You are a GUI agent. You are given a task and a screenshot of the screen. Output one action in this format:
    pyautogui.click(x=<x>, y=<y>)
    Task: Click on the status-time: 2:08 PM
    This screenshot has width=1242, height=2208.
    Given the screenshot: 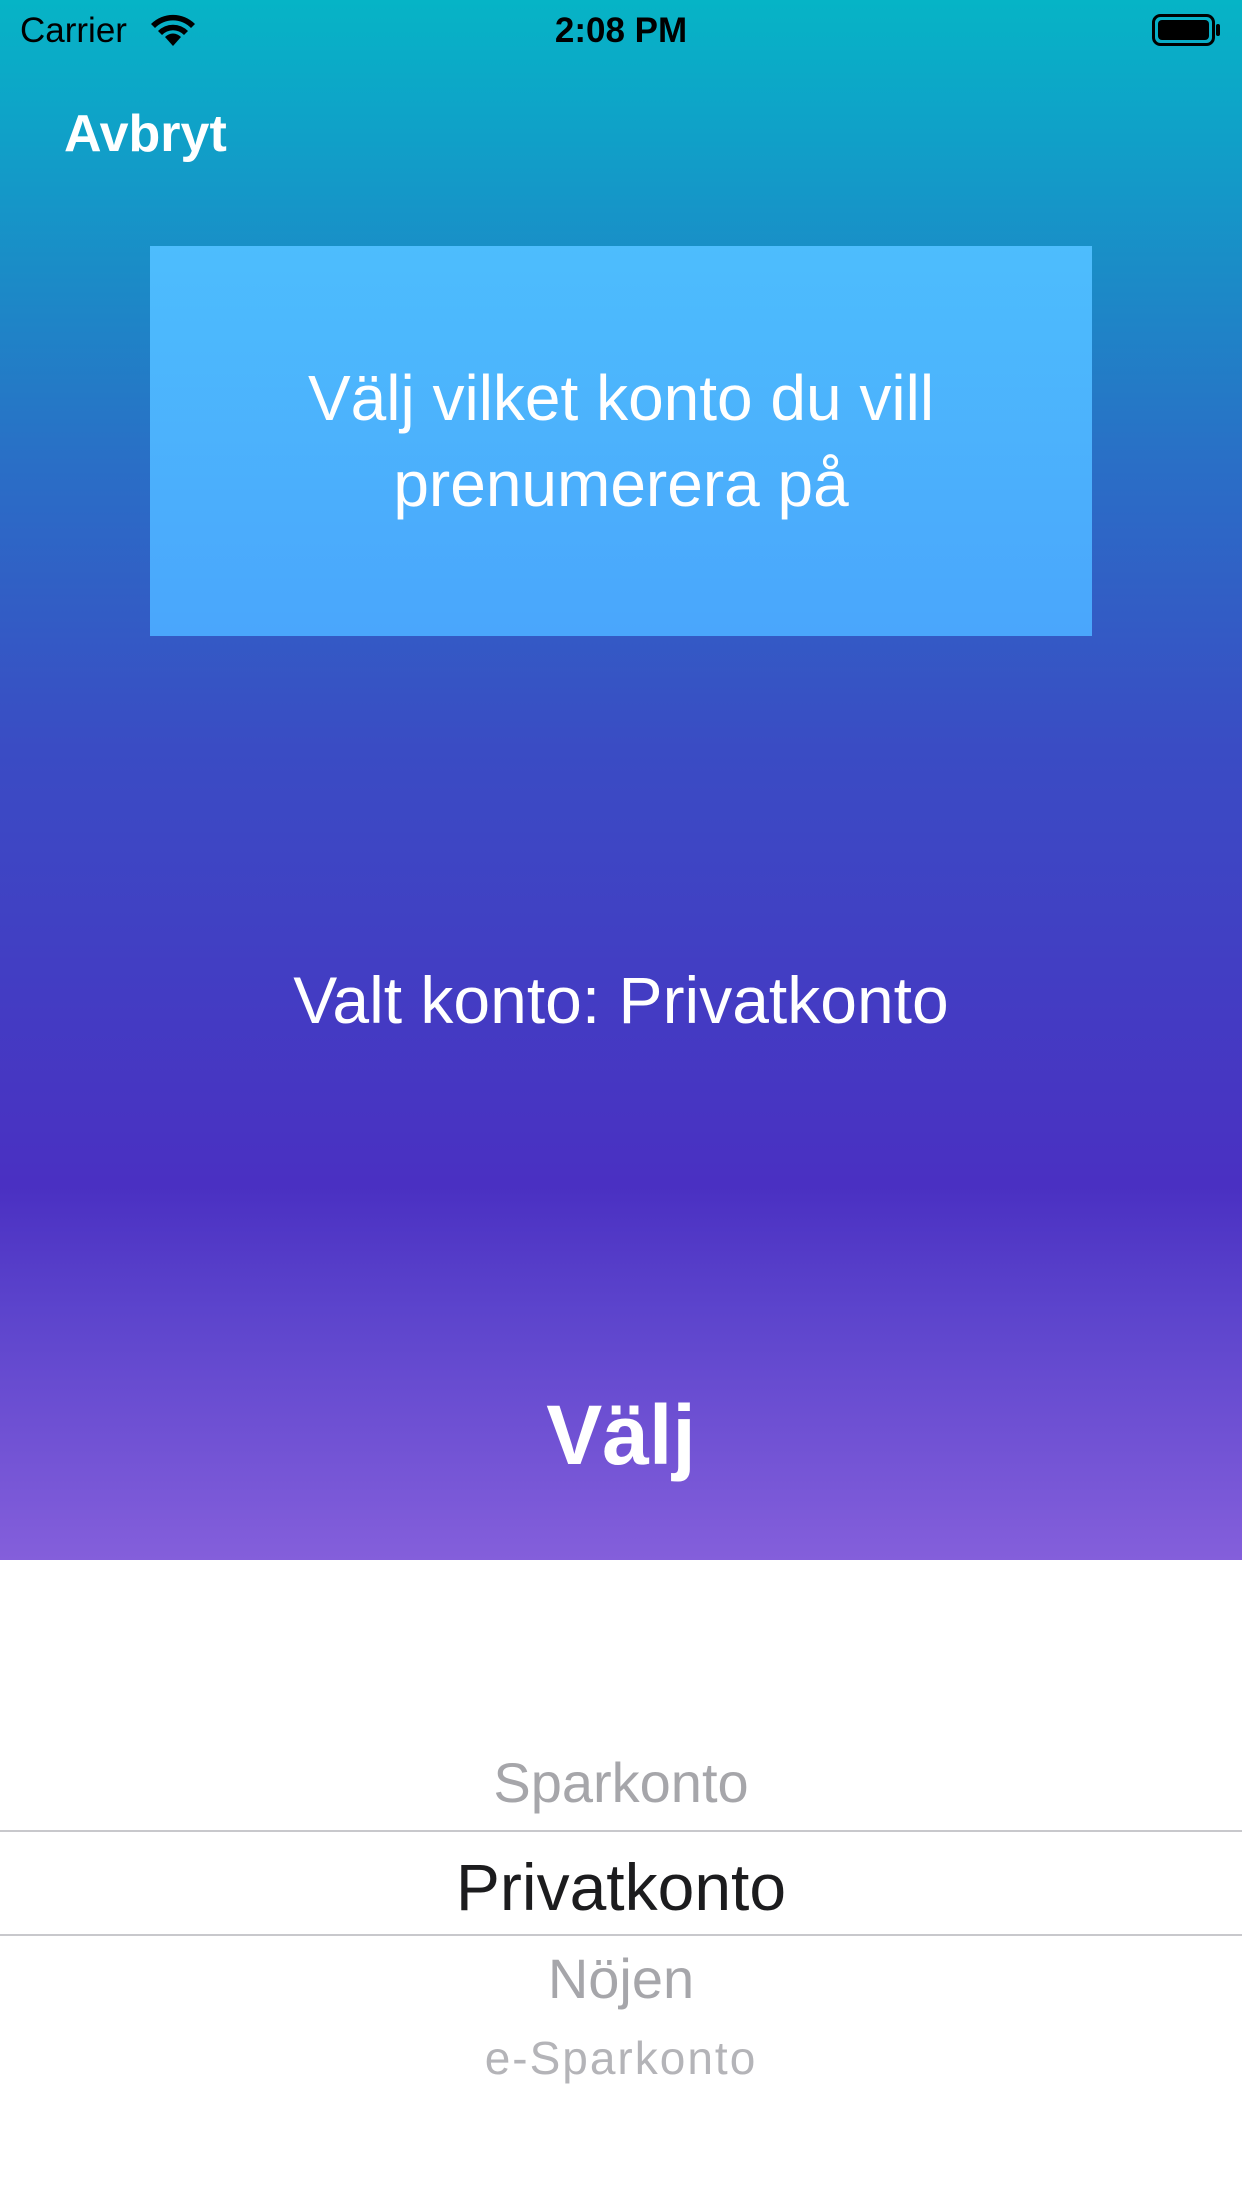 What is the action you would take?
    pyautogui.click(x=621, y=30)
    